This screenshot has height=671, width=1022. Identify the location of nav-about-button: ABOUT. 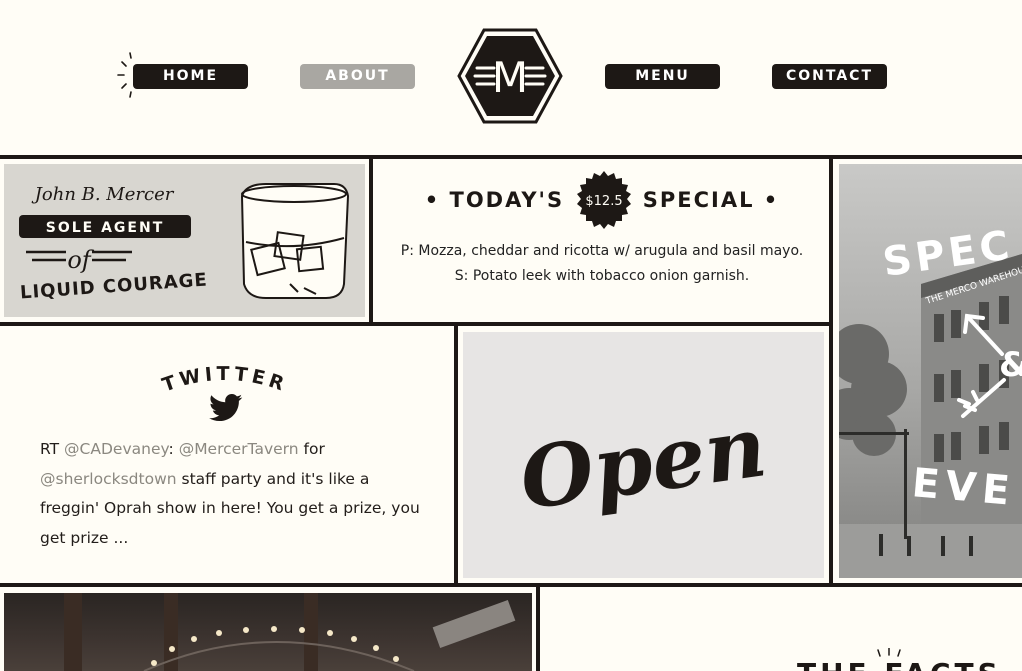
(357, 76).